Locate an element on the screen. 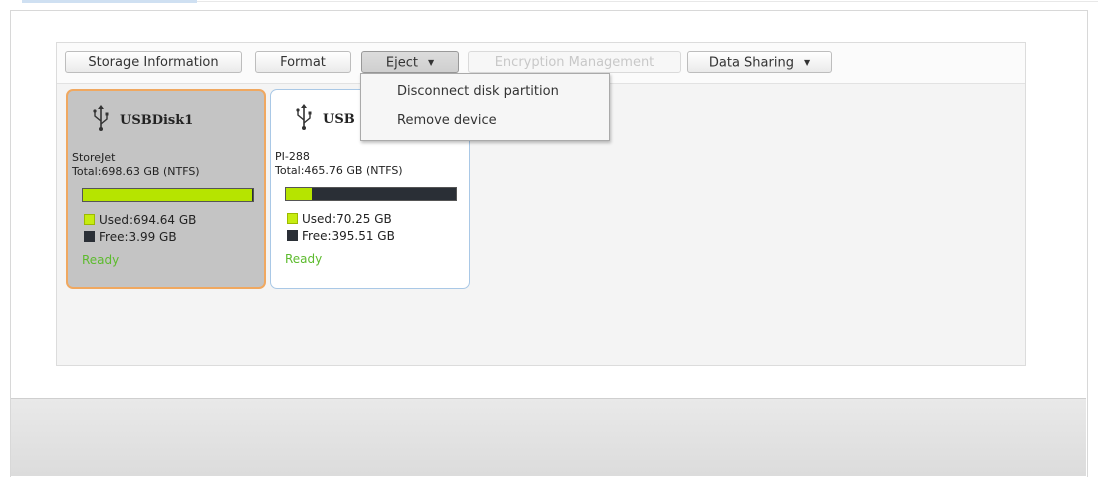  free-legend: Free:395.51 GB is located at coordinates (341, 236).